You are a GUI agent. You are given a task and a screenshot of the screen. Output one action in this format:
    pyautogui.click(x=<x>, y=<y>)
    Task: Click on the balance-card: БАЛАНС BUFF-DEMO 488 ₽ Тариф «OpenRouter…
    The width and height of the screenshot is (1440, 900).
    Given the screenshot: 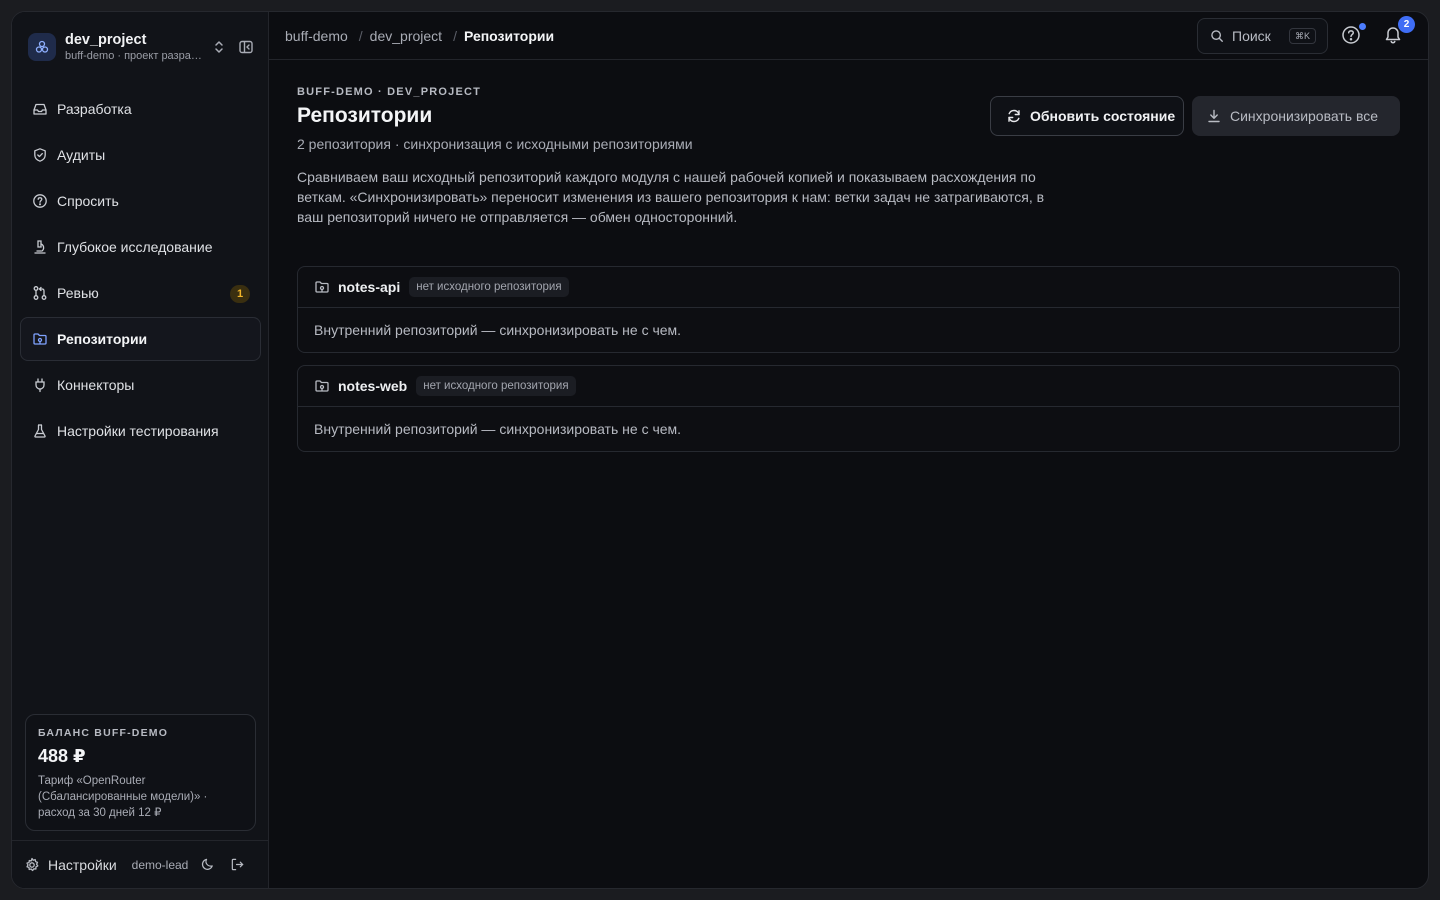 What is the action you would take?
    pyautogui.click(x=140, y=772)
    